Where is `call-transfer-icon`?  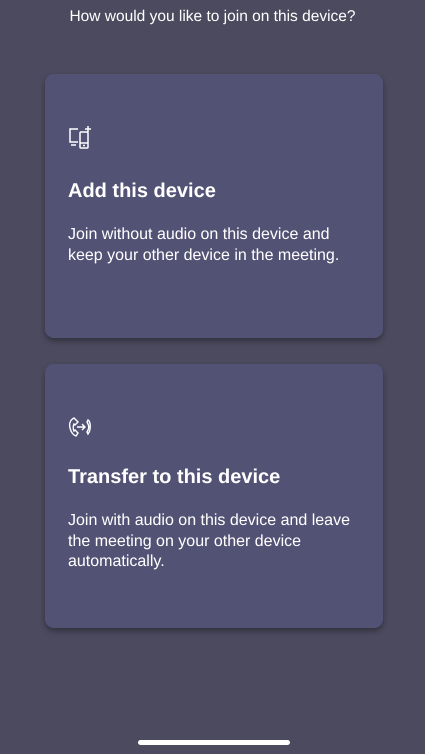 call-transfer-icon is located at coordinates (81, 427).